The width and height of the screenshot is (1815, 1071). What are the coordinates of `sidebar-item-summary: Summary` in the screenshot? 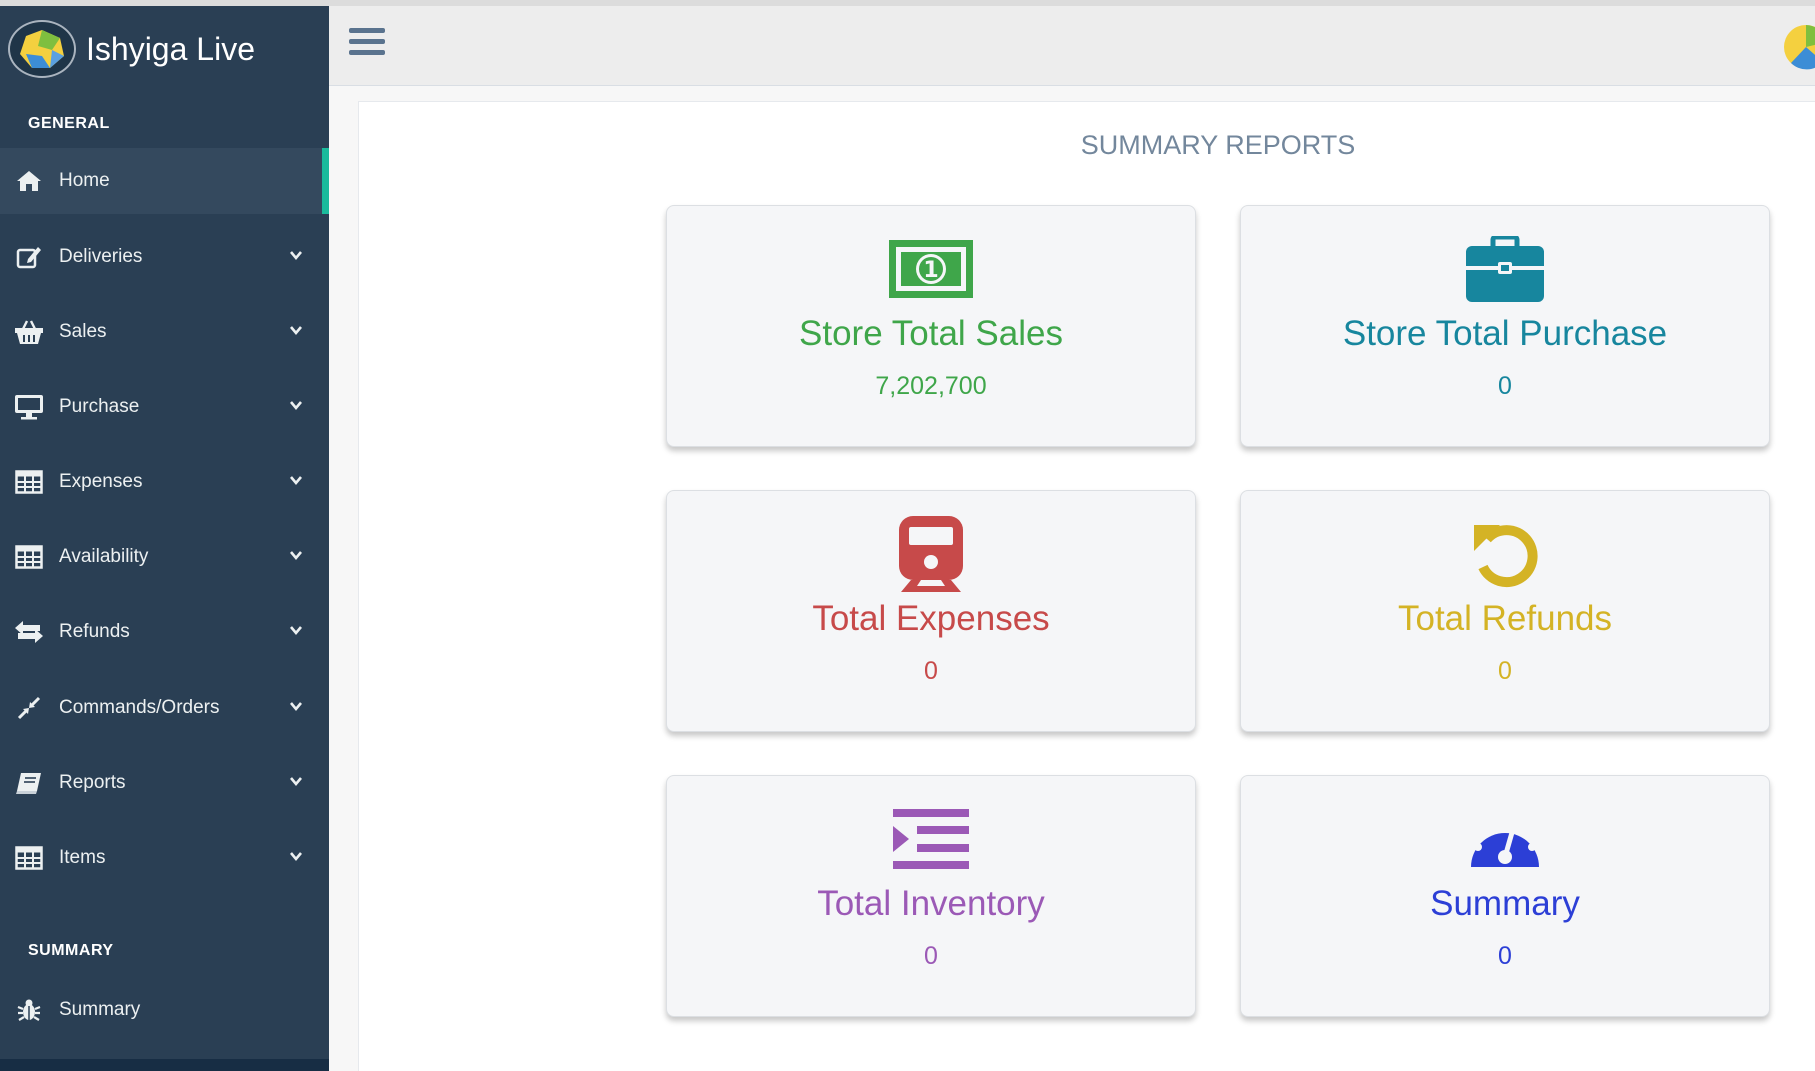 It's located at (164, 1010).